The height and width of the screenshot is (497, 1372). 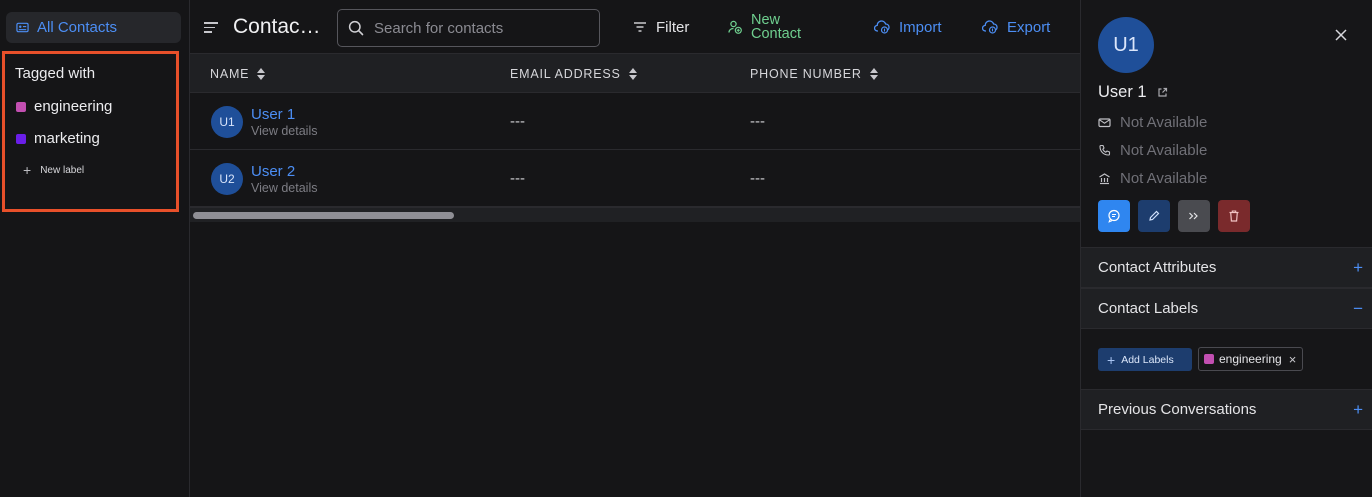 I want to click on import-label: Import, so click(x=920, y=27).